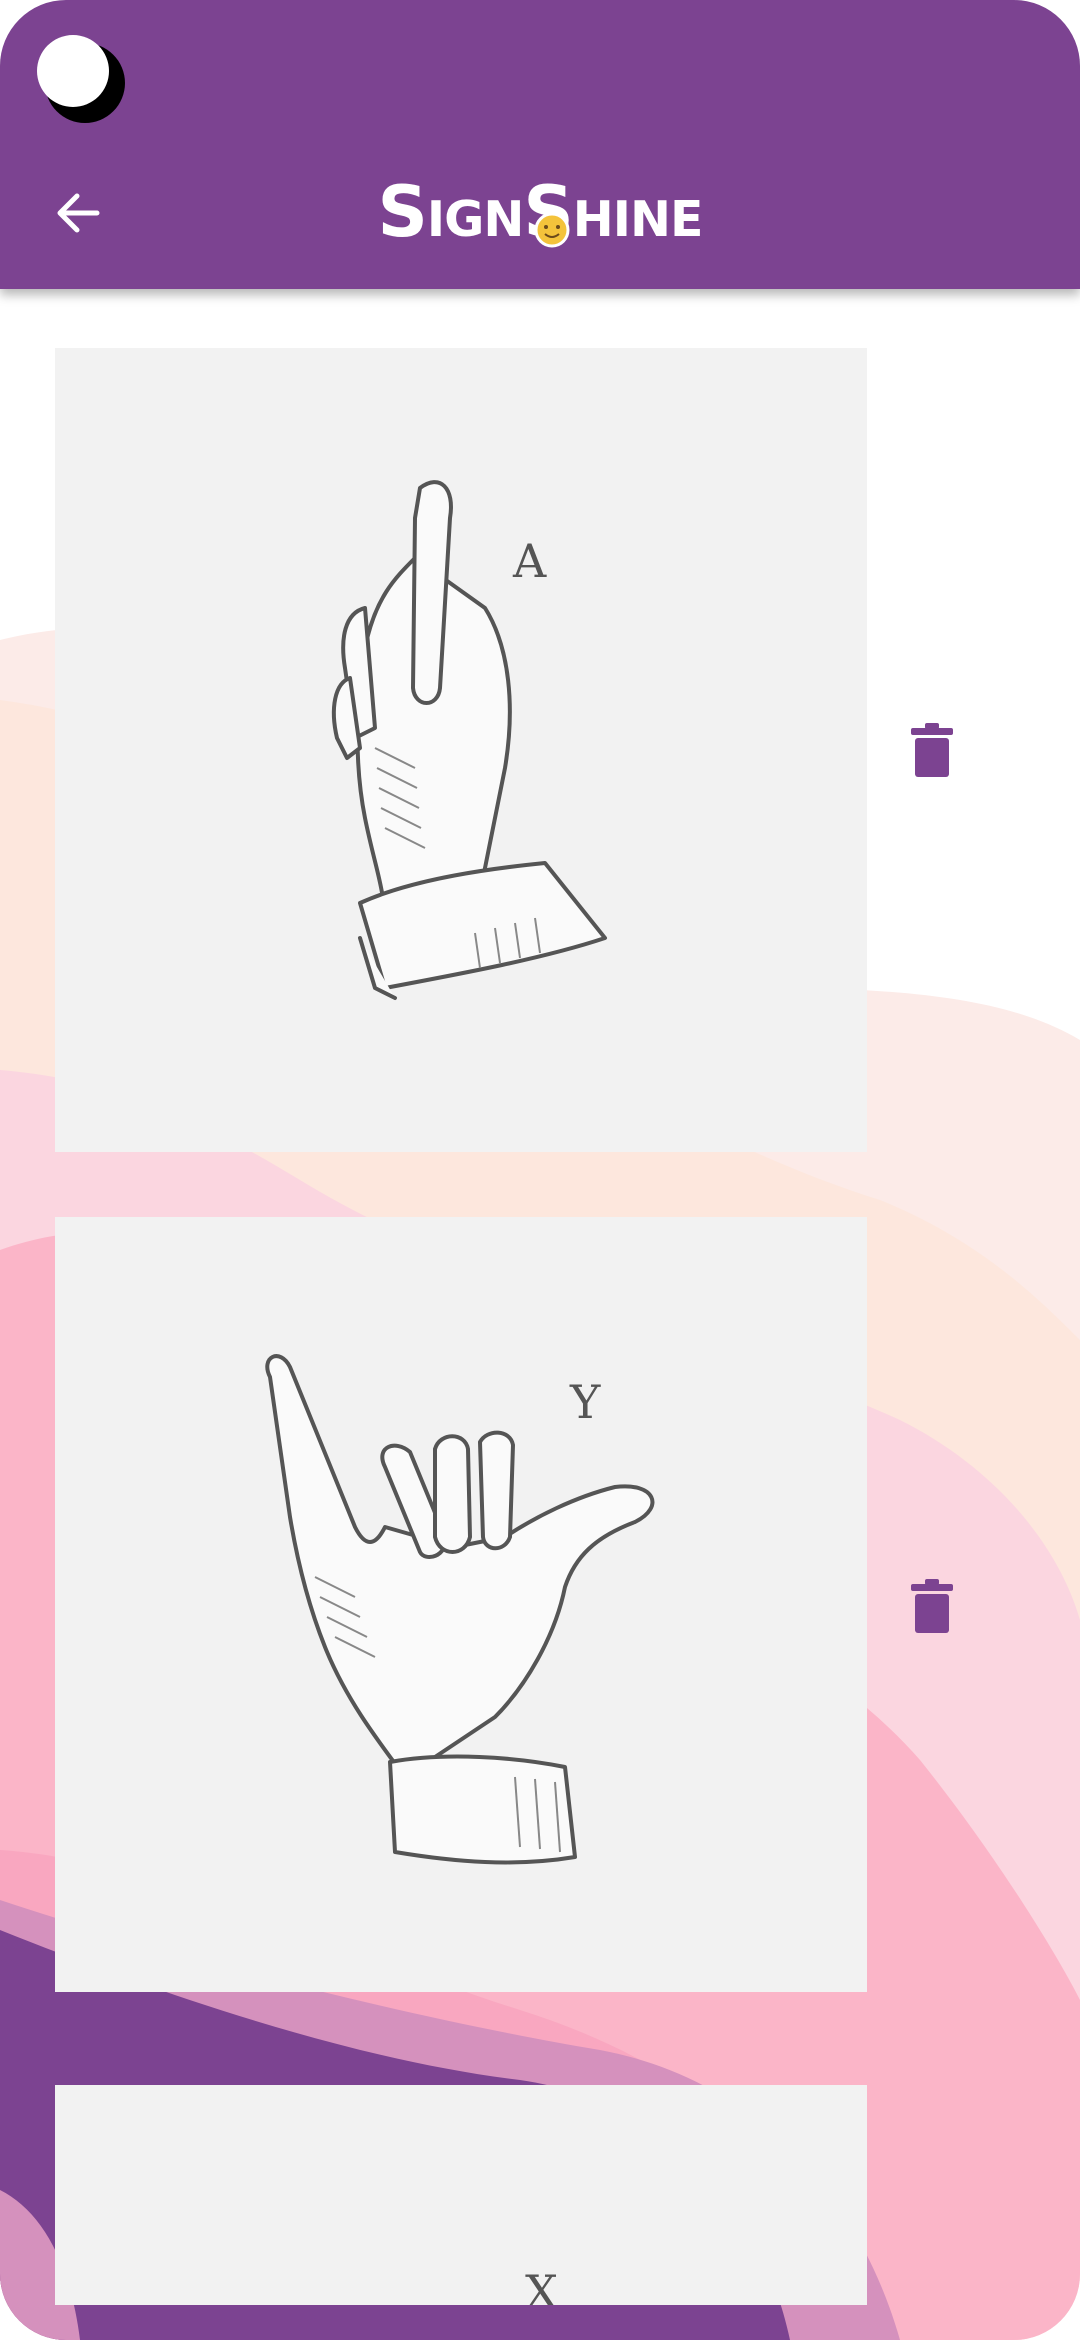 The height and width of the screenshot is (2340, 1080). What do you see at coordinates (541, 2285) in the screenshot?
I see `sign-letter: X` at bounding box center [541, 2285].